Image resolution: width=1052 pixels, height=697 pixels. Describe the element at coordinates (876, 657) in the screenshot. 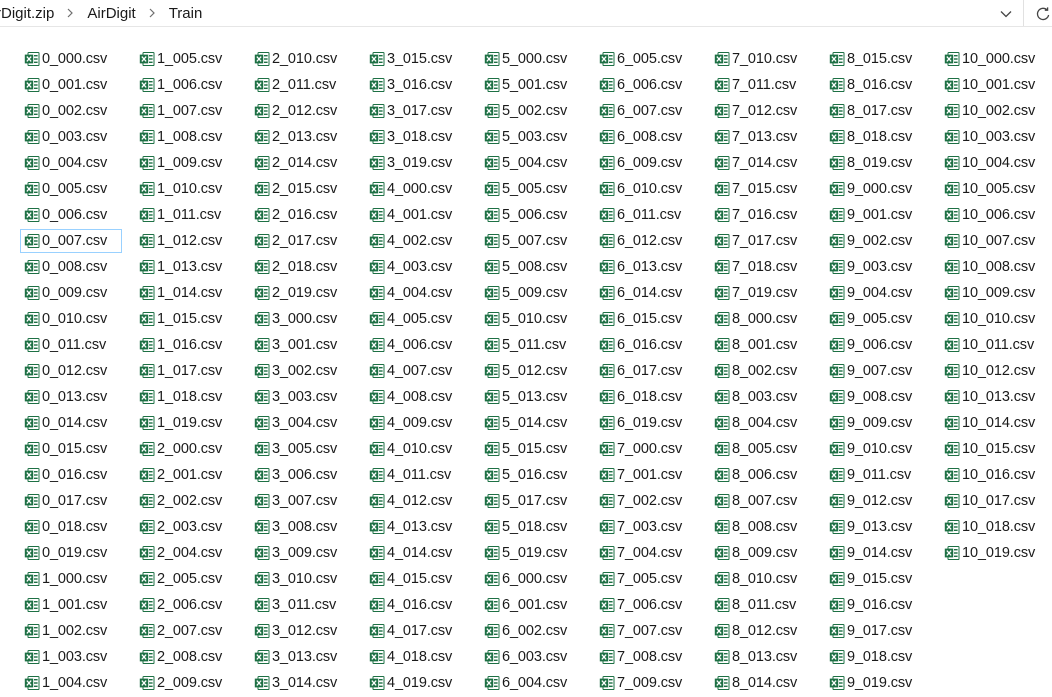

I see `file-item: 9_018.csv` at that location.